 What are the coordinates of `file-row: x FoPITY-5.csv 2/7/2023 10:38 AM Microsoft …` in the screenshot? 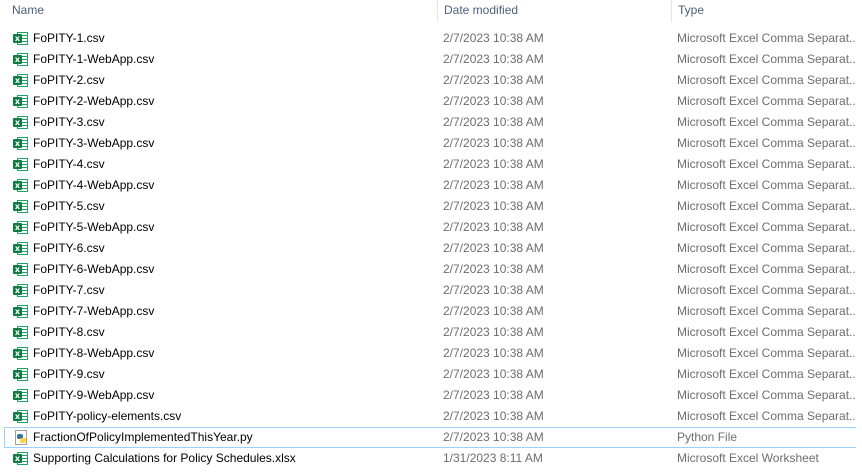 It's located at (431, 206).